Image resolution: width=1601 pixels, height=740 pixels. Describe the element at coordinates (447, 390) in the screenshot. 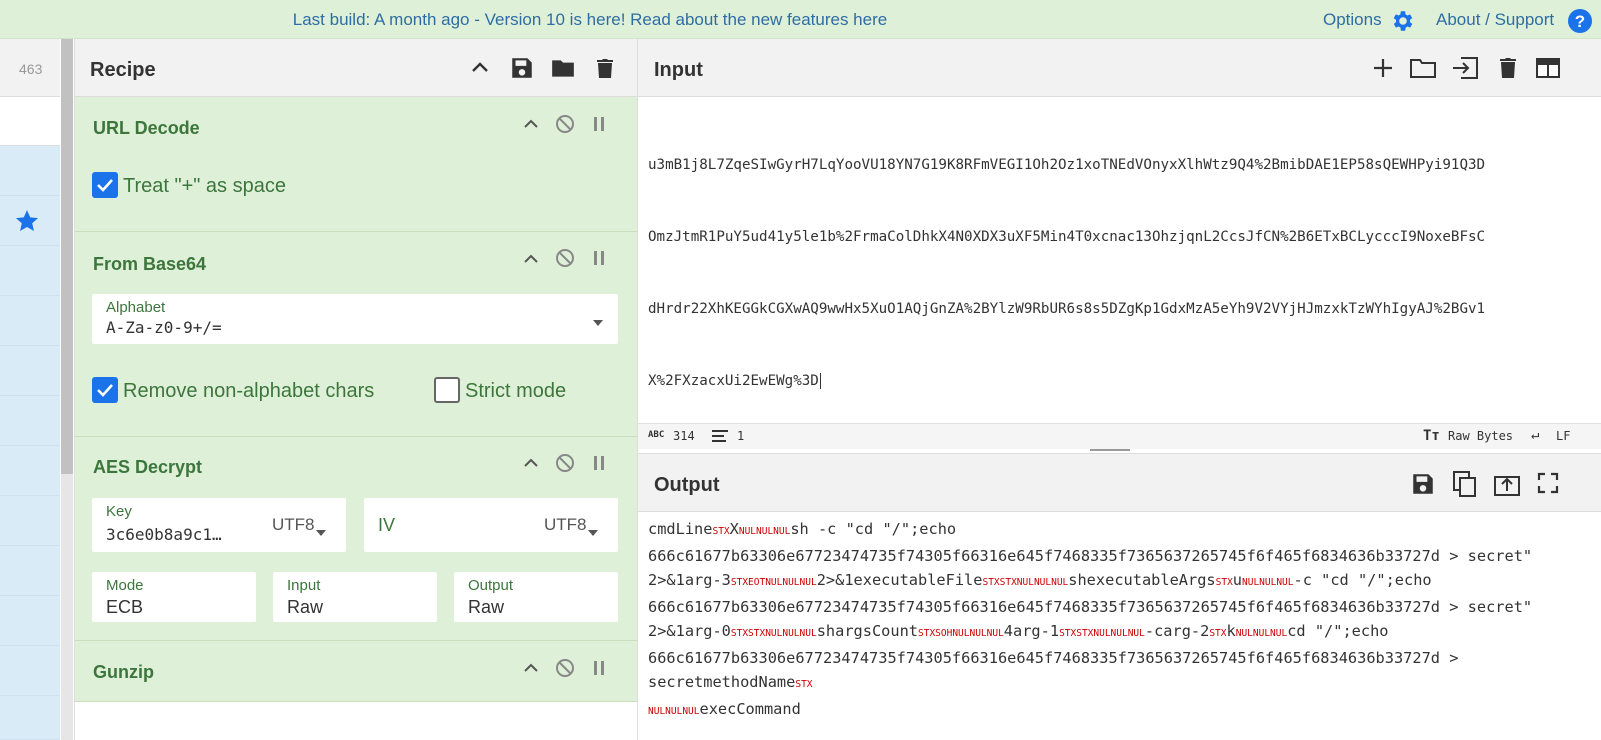

I see `strict-mode-checkbox` at that location.